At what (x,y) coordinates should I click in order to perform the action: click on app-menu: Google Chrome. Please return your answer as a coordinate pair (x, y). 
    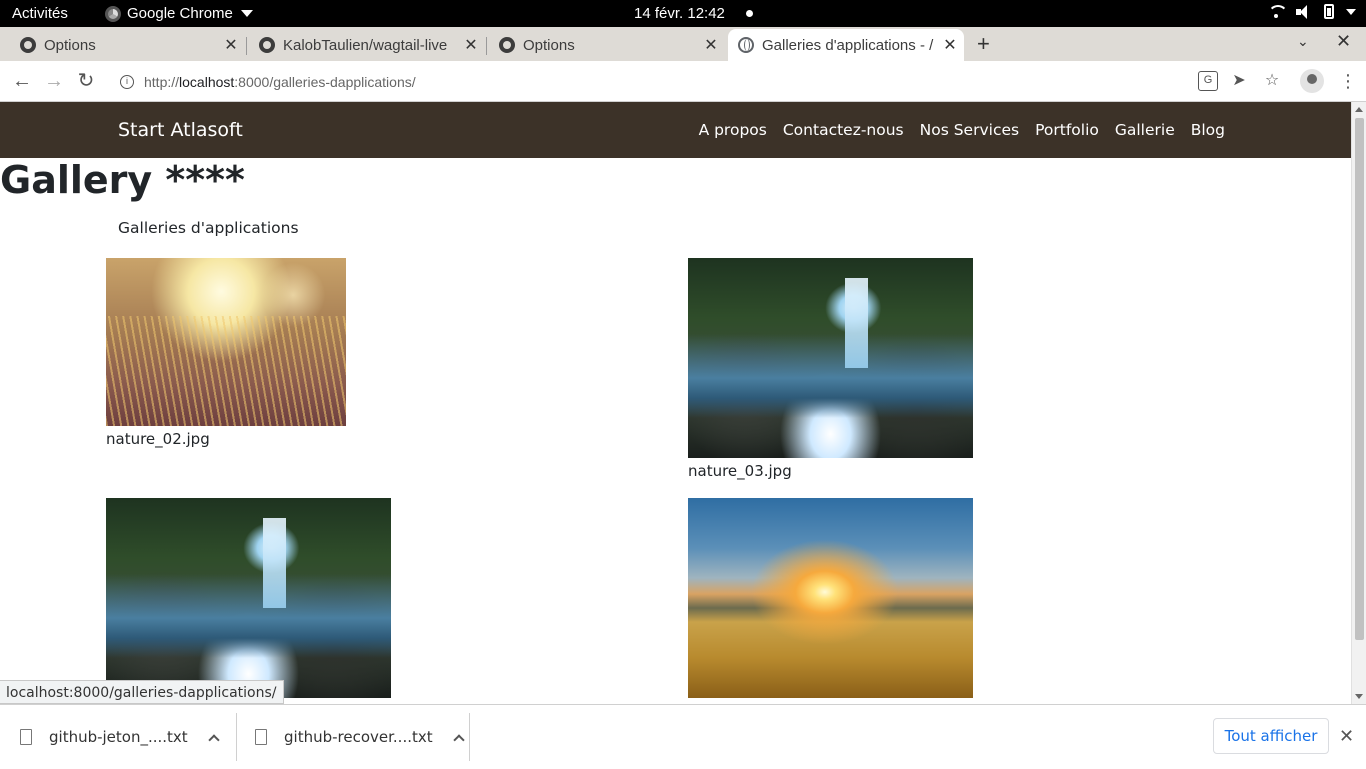
    Looking at the image, I should click on (179, 13).